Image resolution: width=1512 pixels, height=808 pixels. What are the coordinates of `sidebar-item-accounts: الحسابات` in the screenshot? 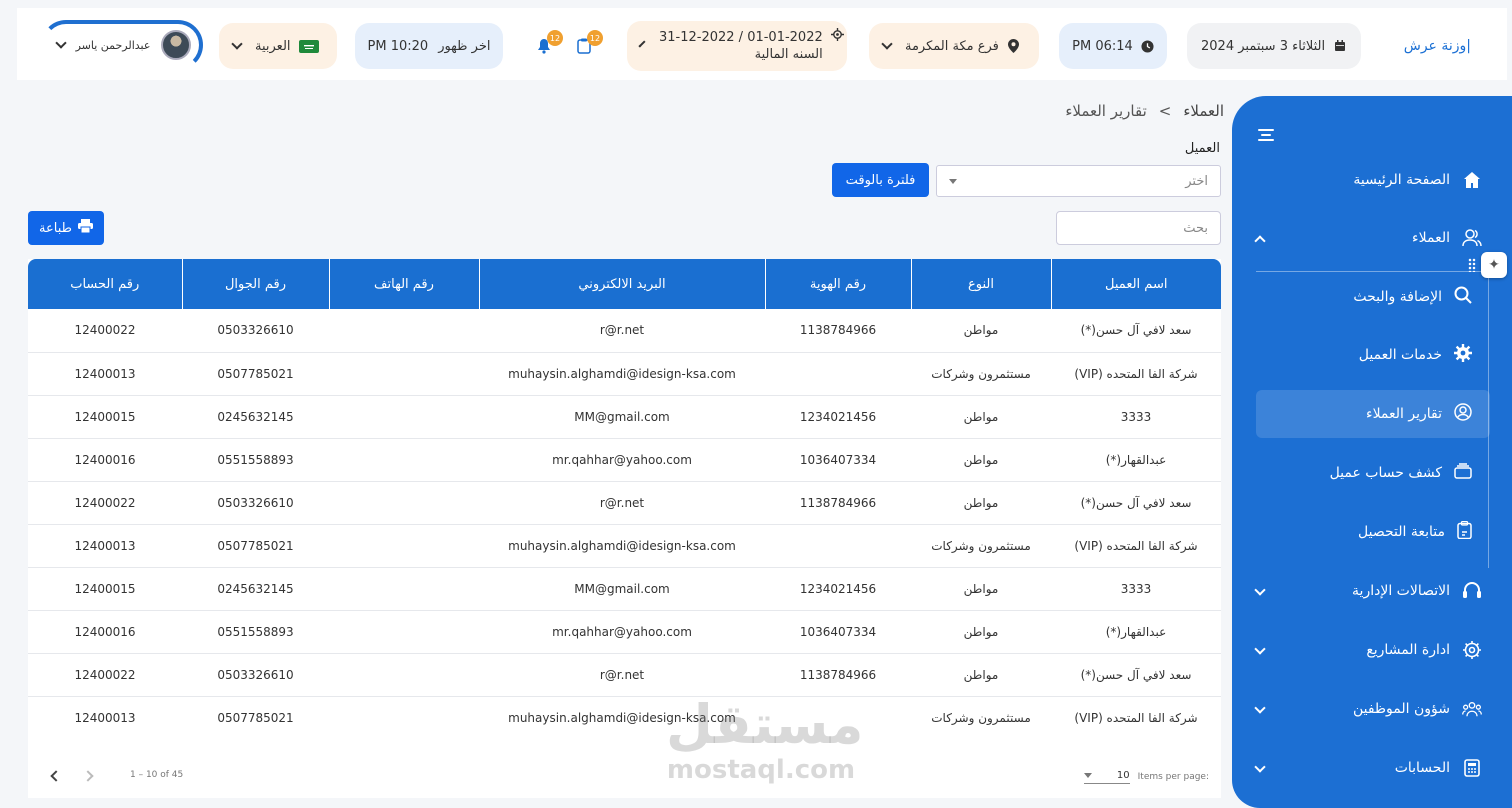 It's located at (1372, 768).